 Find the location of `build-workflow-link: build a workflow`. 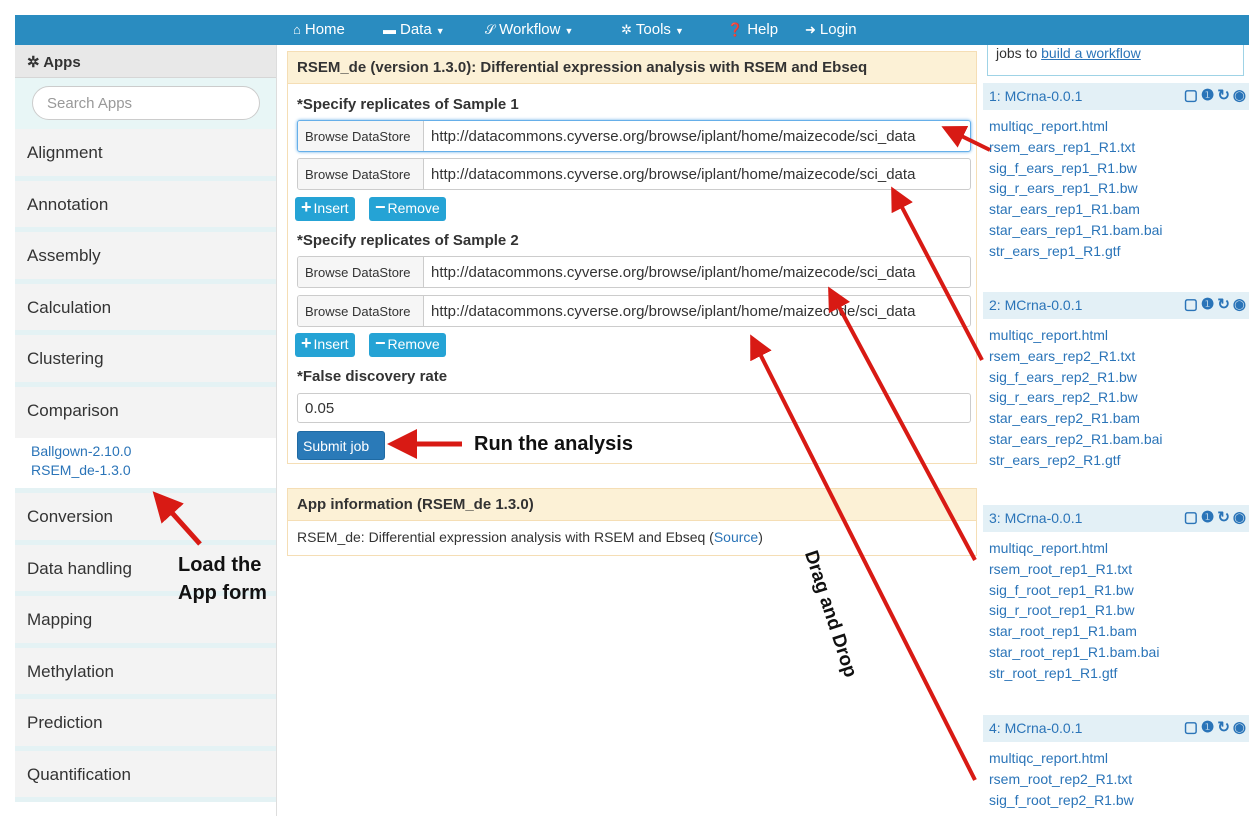

build-workflow-link: build a workflow is located at coordinates (1091, 53).